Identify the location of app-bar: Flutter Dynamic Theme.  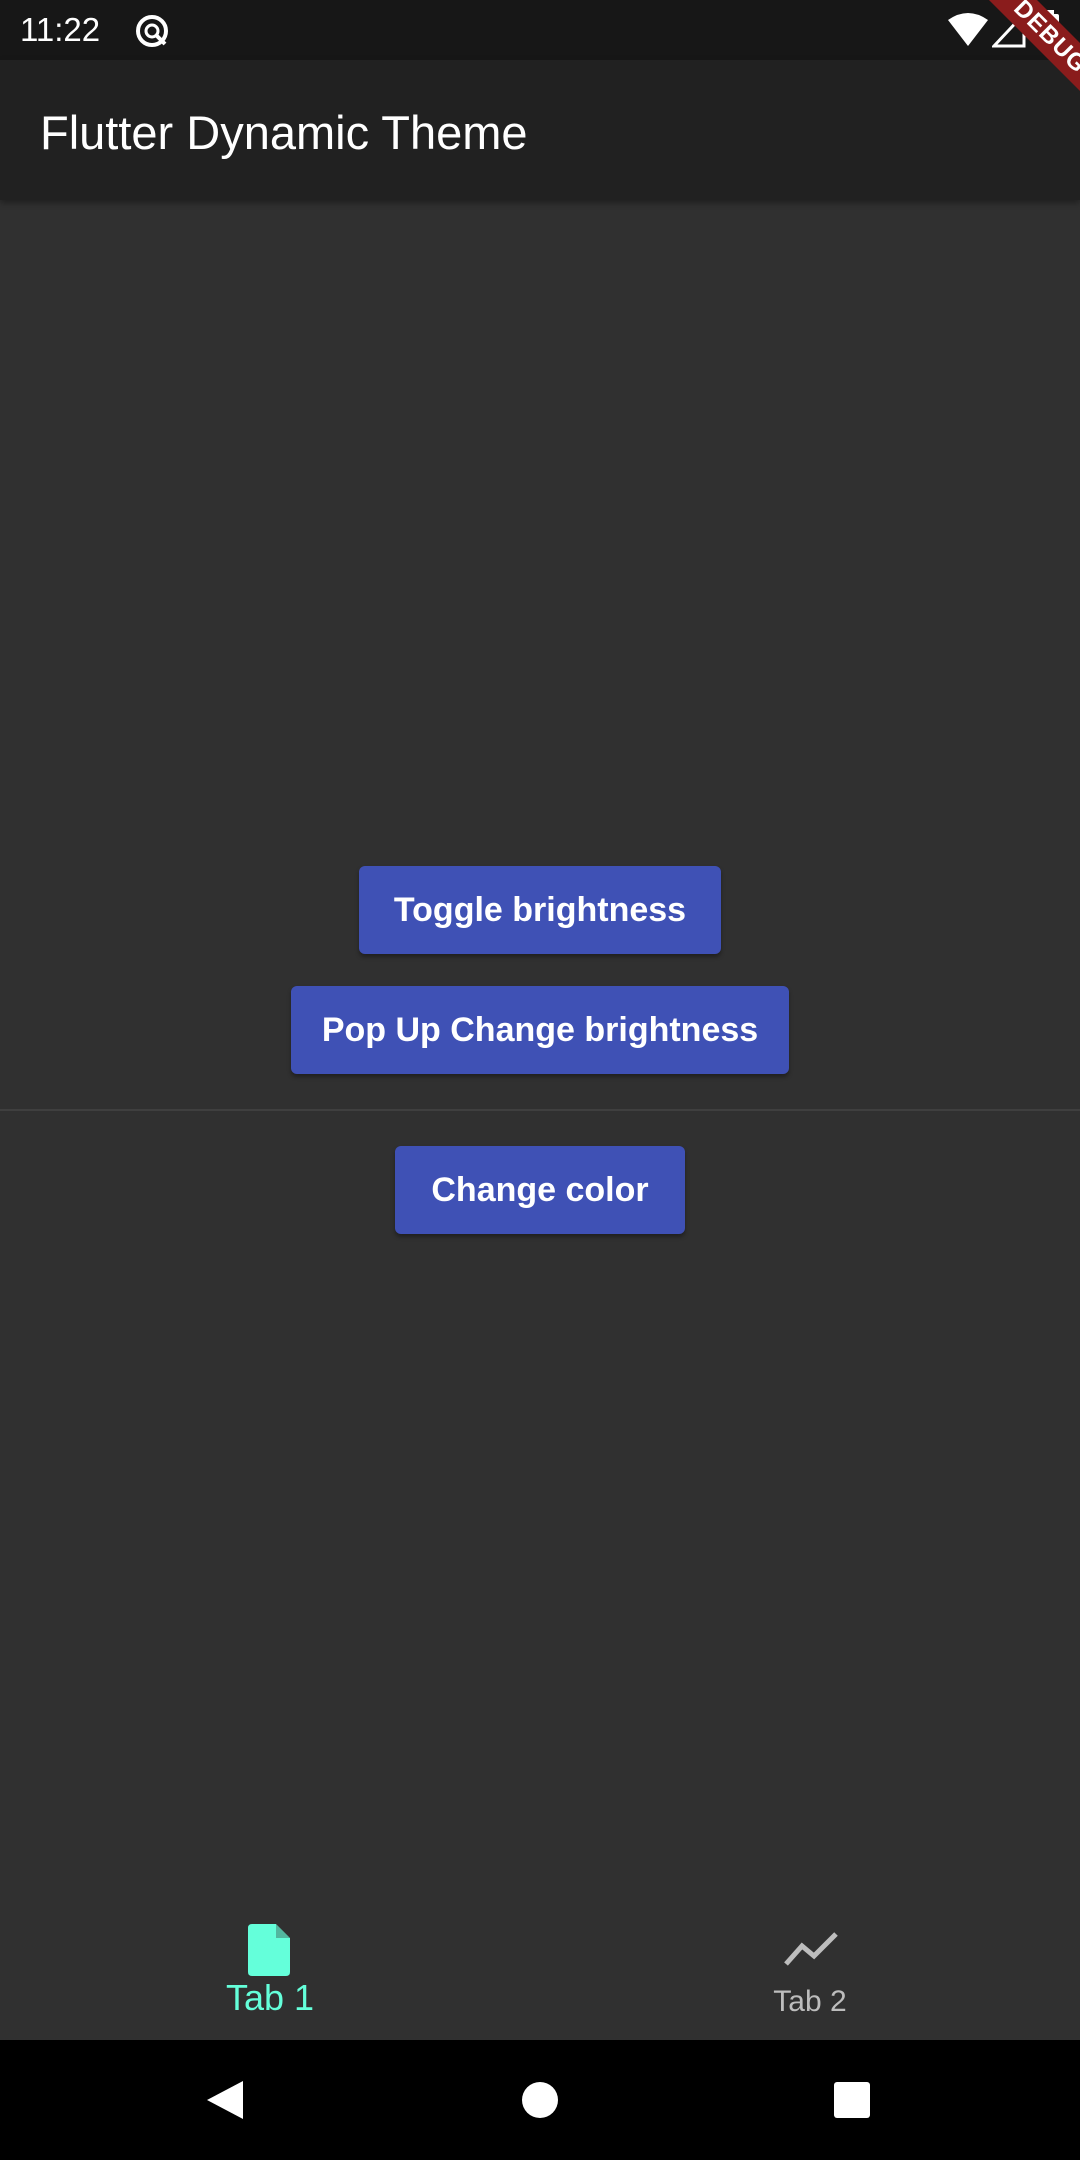
(540, 130).